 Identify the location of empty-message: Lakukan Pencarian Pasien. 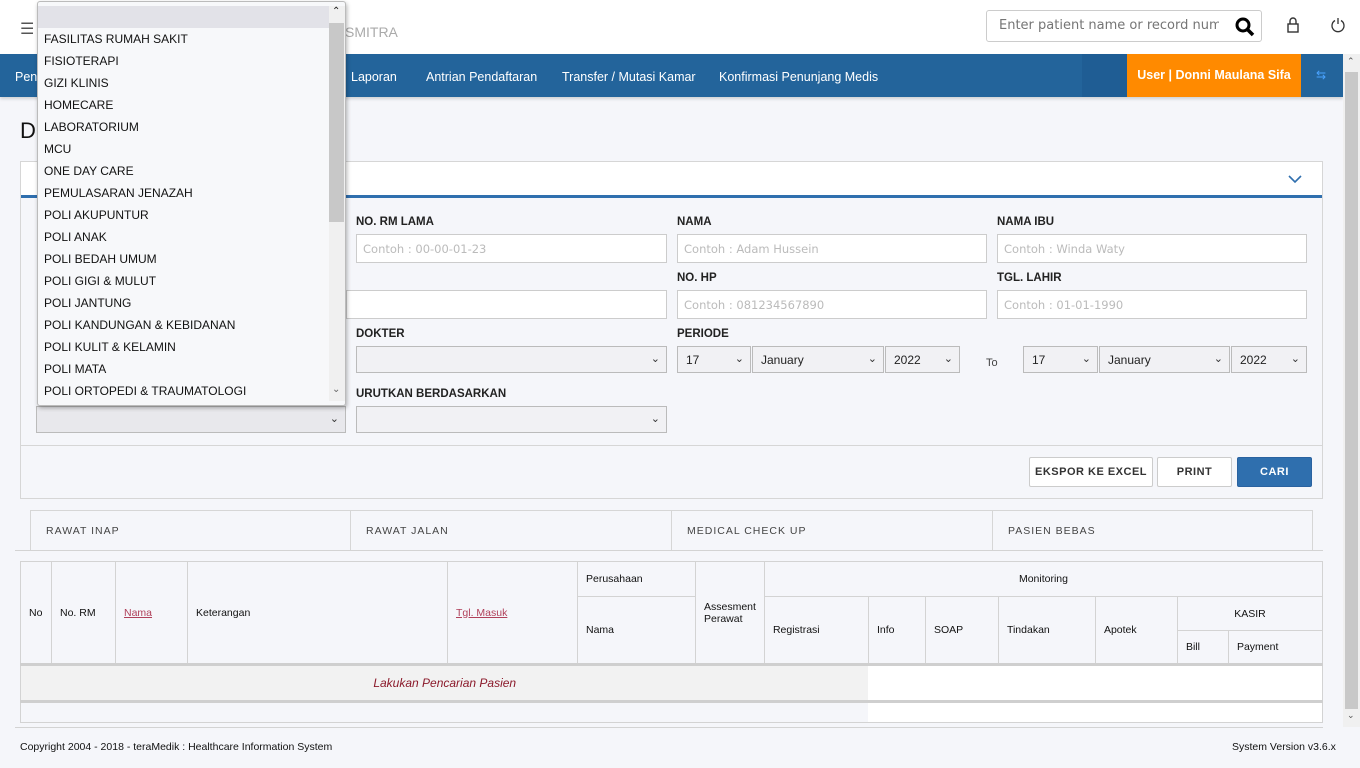
(444, 683).